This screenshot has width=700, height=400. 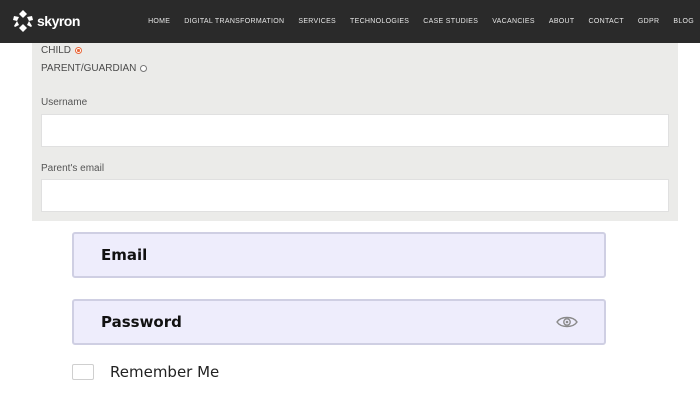 What do you see at coordinates (234, 21) in the screenshot?
I see `nav-digital-transformation: DIGITAL TRANSFORMATION` at bounding box center [234, 21].